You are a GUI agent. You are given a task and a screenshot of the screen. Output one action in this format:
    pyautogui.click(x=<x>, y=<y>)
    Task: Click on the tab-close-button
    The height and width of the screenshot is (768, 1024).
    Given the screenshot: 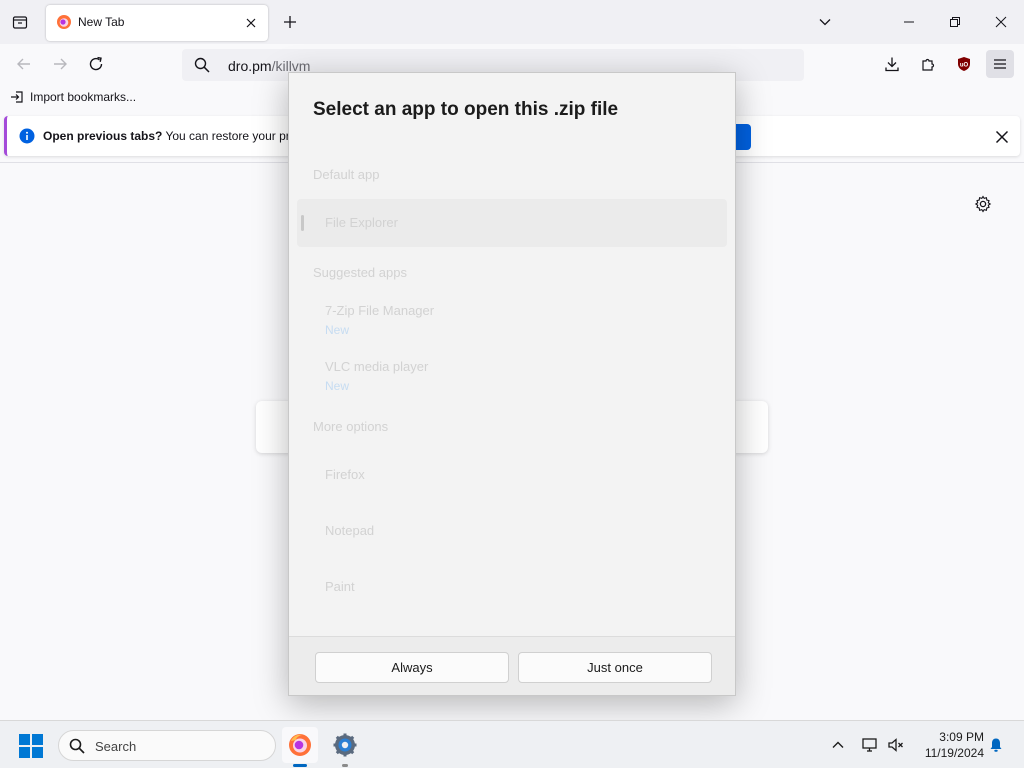 What is the action you would take?
    pyautogui.click(x=251, y=23)
    